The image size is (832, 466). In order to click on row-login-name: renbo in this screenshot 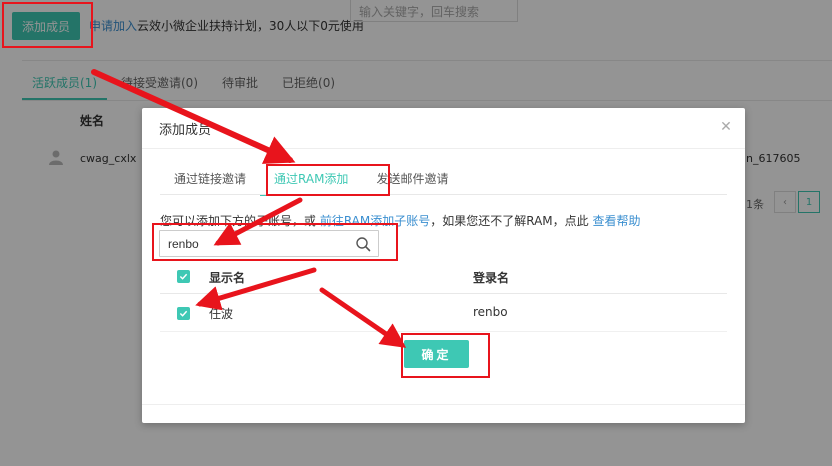, I will do `click(490, 312)`.